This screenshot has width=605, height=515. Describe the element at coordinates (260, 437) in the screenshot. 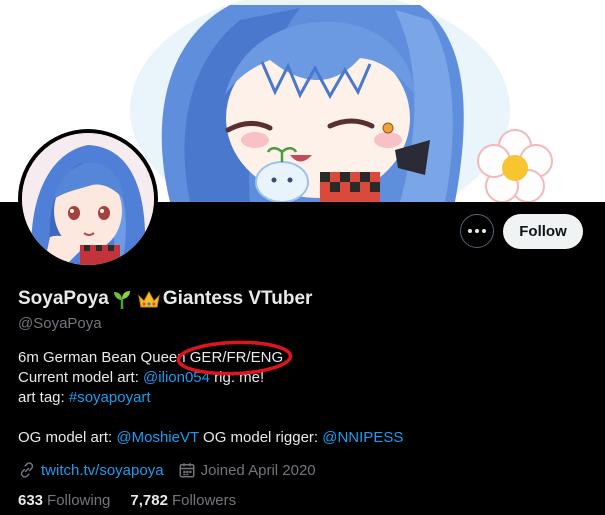

I see `bio-text: OG model rigger:` at that location.